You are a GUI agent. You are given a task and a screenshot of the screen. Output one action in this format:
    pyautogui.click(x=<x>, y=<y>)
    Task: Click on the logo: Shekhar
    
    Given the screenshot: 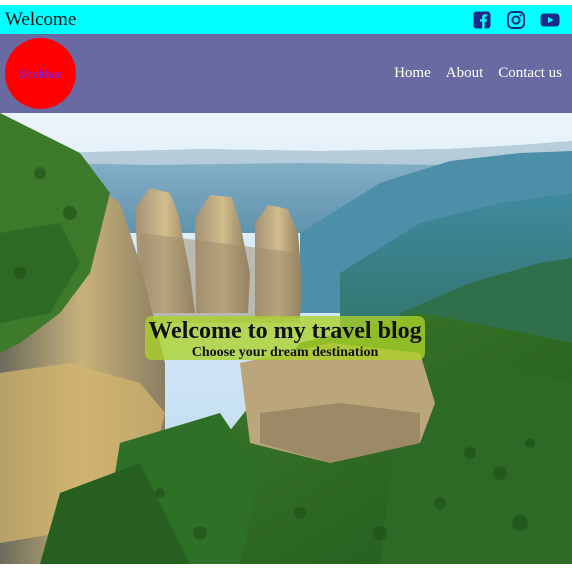 What is the action you would take?
    pyautogui.click(x=40, y=73)
    